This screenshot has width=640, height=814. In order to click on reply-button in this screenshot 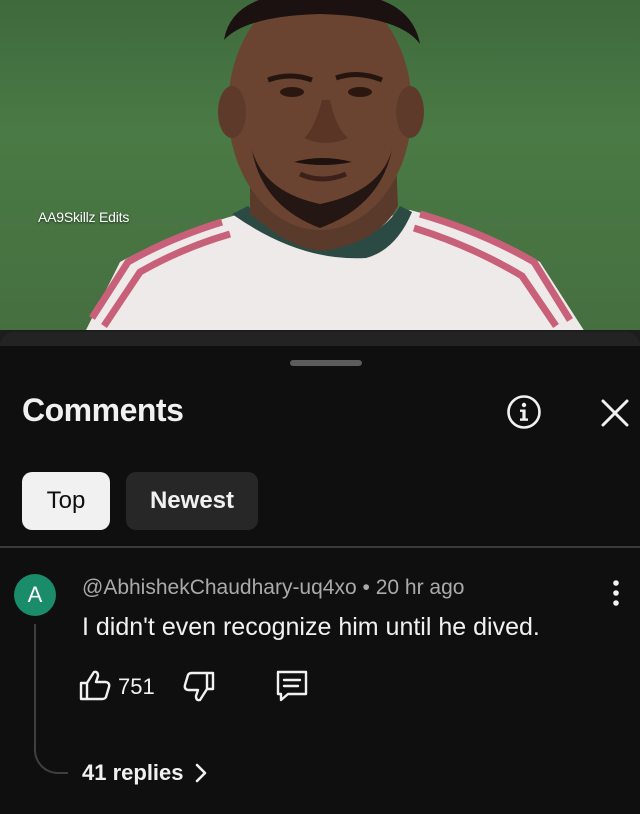, I will do `click(292, 686)`.